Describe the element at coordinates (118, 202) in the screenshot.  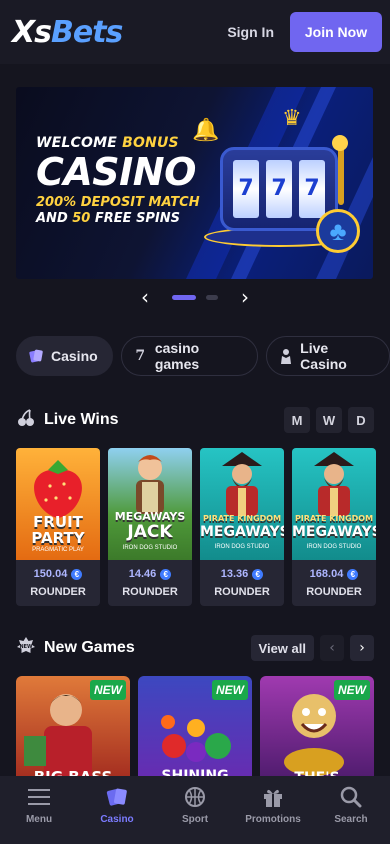
I see `banner-deposit-text: 200% DEPOSIT MATCH` at that location.